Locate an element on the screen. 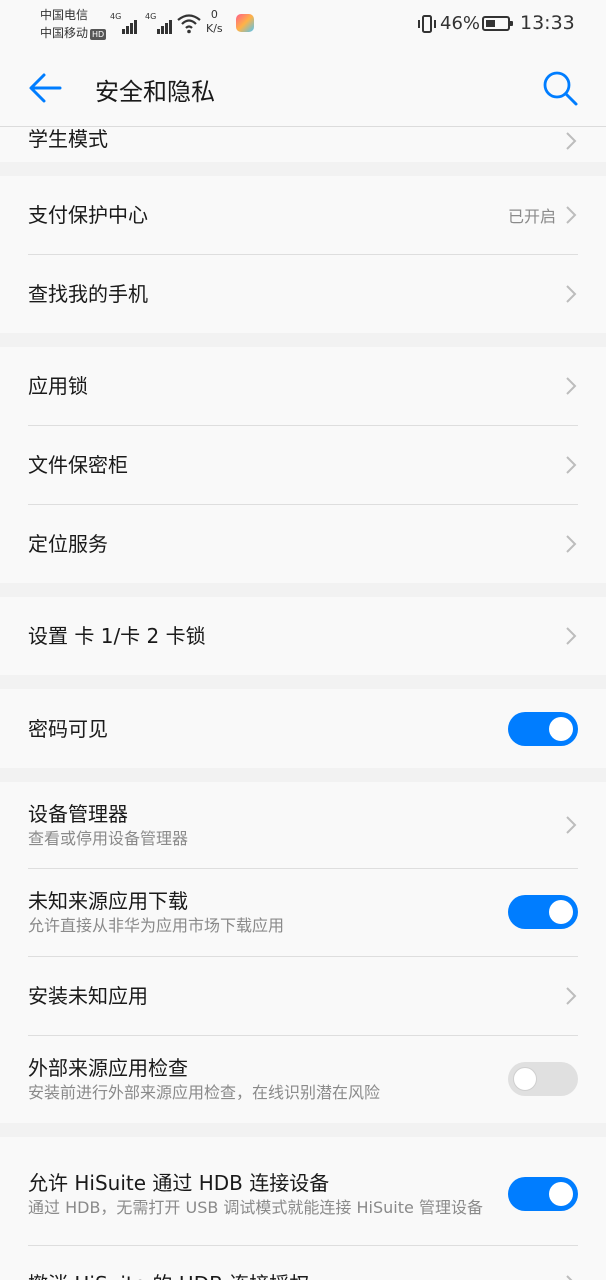 The height and width of the screenshot is (1280, 606). hisuite-hdb-toggle is located at coordinates (543, 1194).